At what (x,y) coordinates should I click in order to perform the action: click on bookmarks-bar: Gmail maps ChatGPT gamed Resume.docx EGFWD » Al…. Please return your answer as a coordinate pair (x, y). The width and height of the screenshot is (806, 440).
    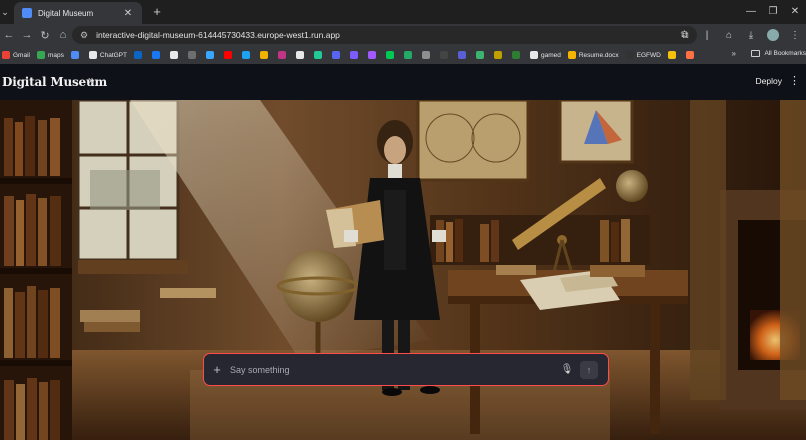
    Looking at the image, I should click on (403, 55).